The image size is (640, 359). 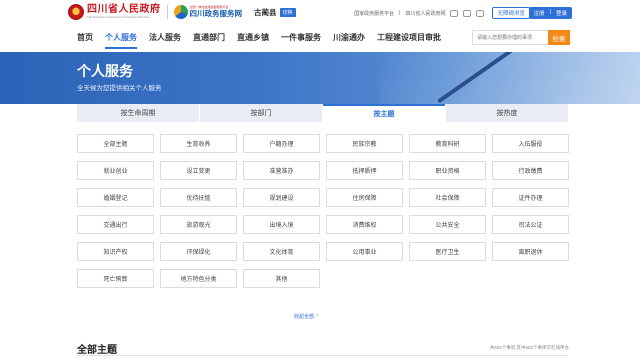 What do you see at coordinates (261, 113) in the screenshot?
I see `tab-department: 按部门` at bounding box center [261, 113].